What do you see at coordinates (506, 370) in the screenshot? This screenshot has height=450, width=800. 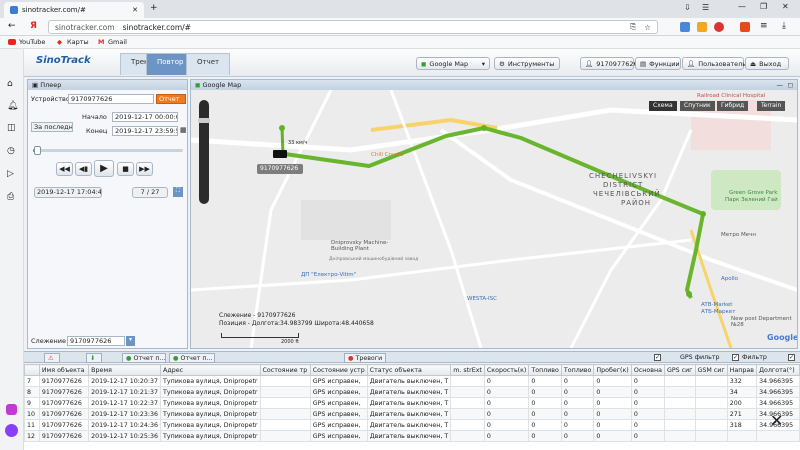 I see `column-header: Скорость(к)` at bounding box center [506, 370].